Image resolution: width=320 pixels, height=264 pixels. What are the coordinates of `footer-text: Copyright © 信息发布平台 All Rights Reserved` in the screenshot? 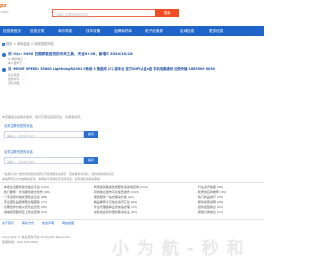 It's located at (36, 237).